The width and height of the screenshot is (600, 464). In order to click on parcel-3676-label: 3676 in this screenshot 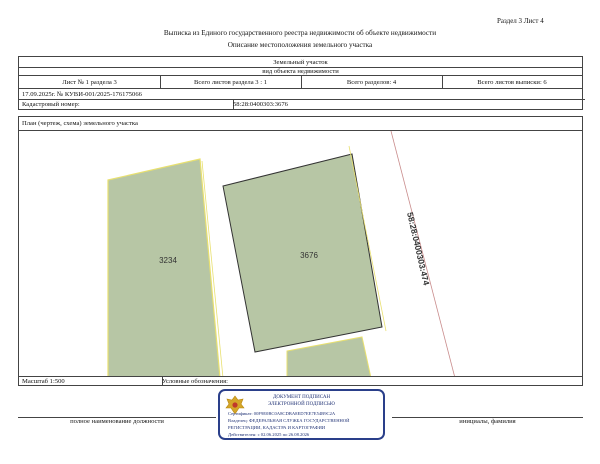, I will do `click(309, 255)`.